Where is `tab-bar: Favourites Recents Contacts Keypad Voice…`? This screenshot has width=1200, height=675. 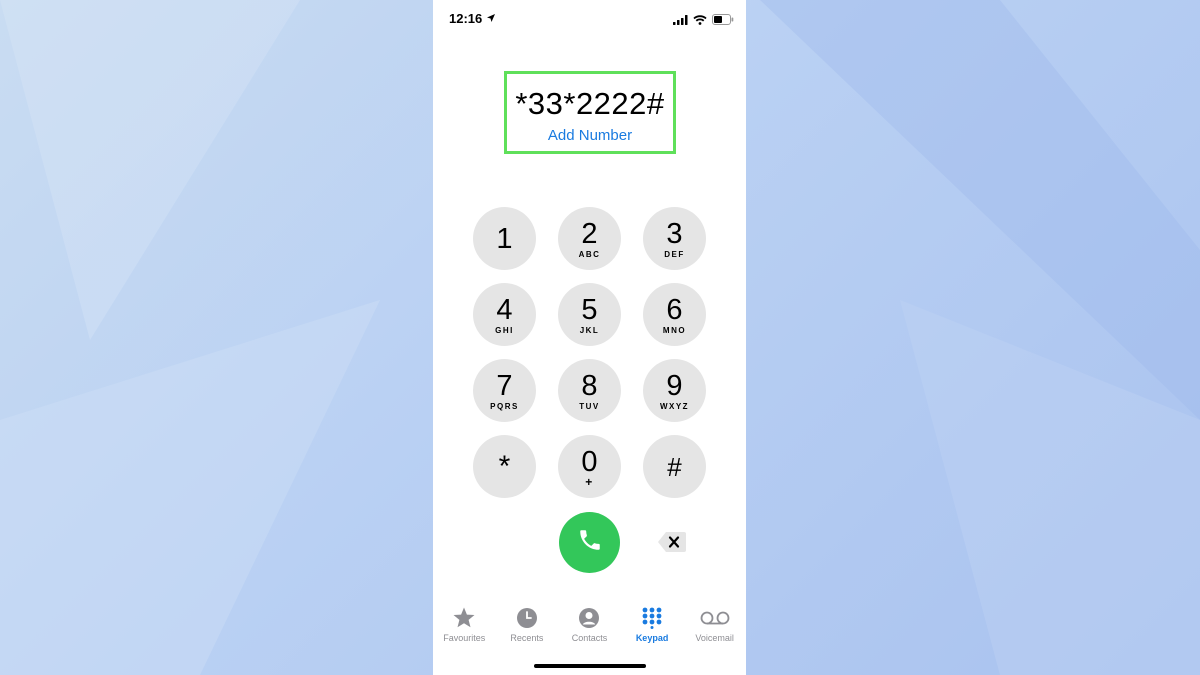
tab-bar: Favourites Recents Contacts Keypad Voice… is located at coordinates (589, 629).